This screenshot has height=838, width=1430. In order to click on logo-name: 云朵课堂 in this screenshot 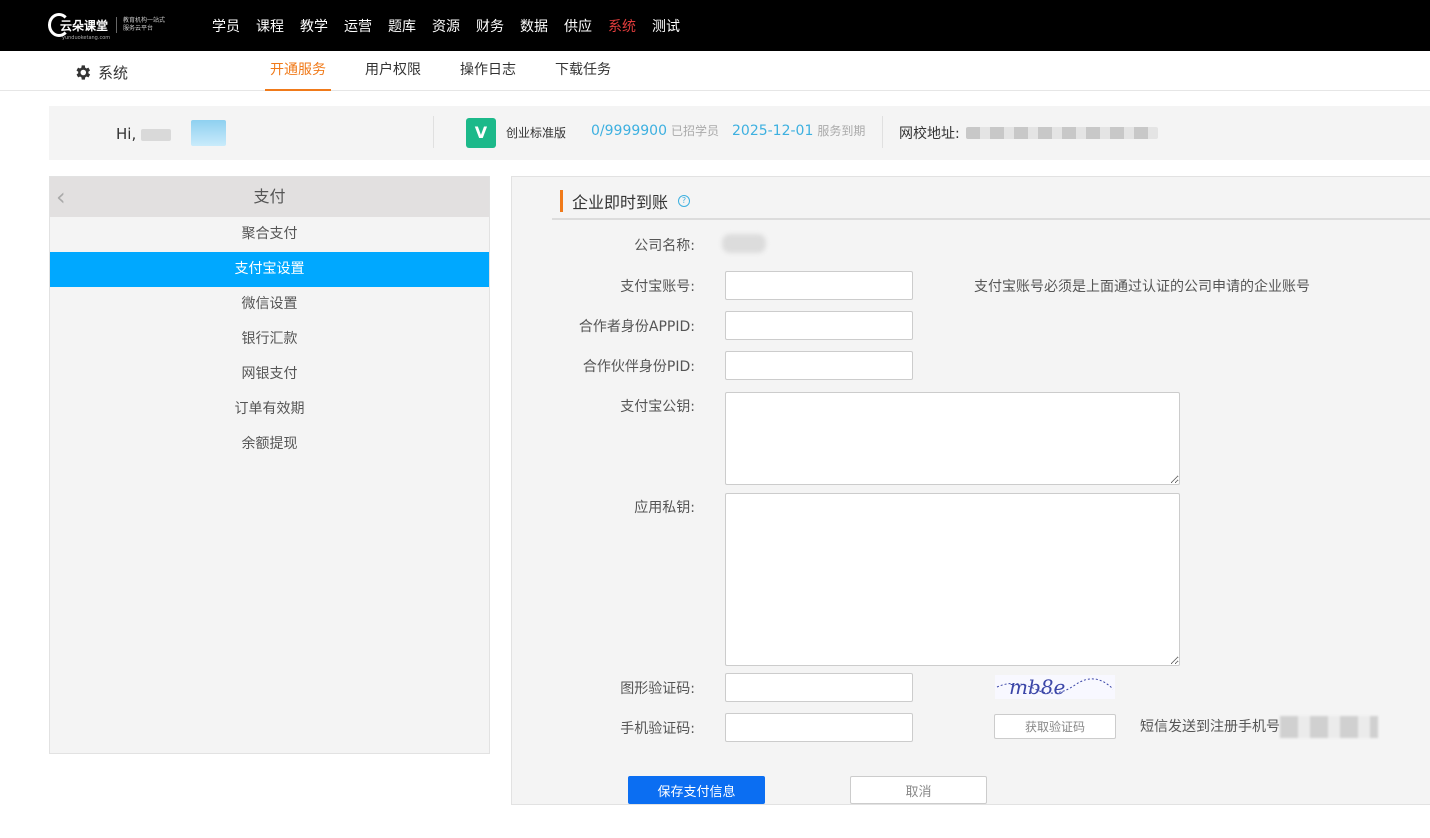, I will do `click(84, 25)`.